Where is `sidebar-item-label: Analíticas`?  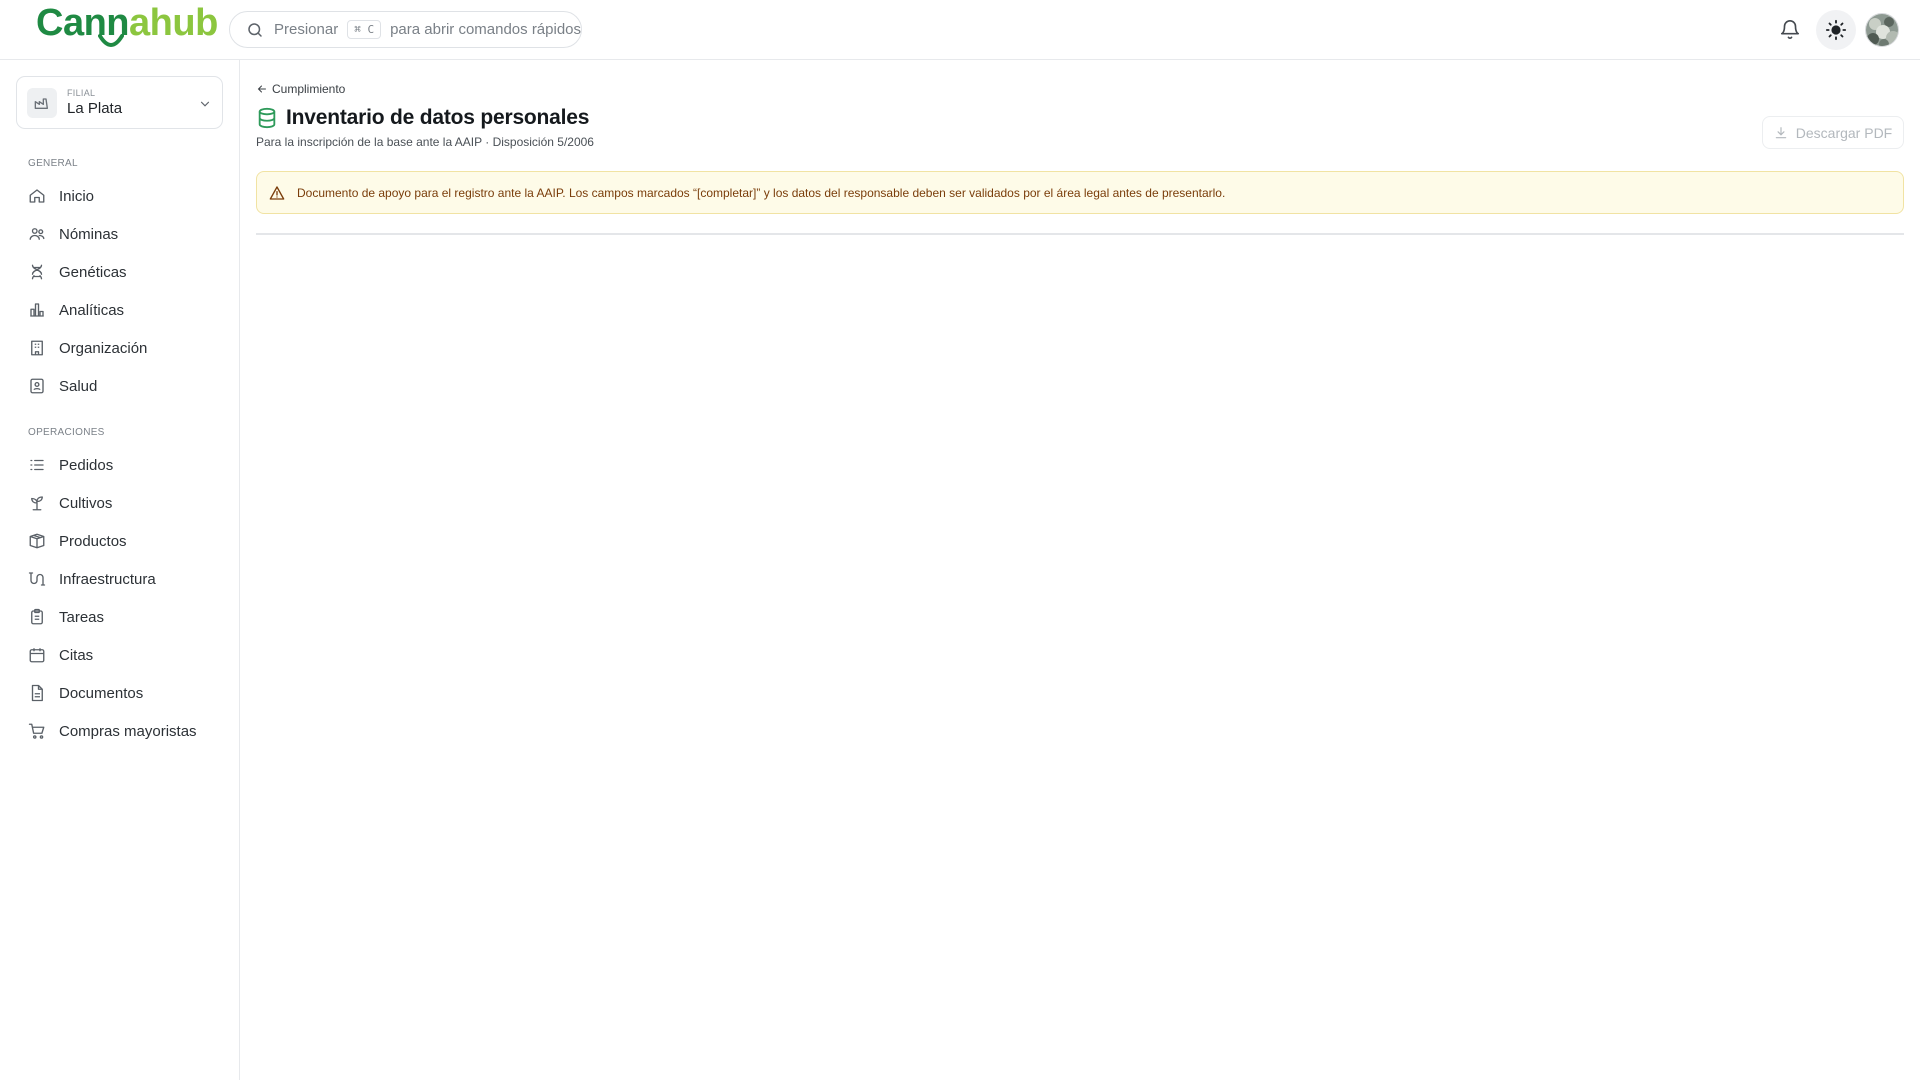 sidebar-item-label: Analíticas is located at coordinates (92, 310).